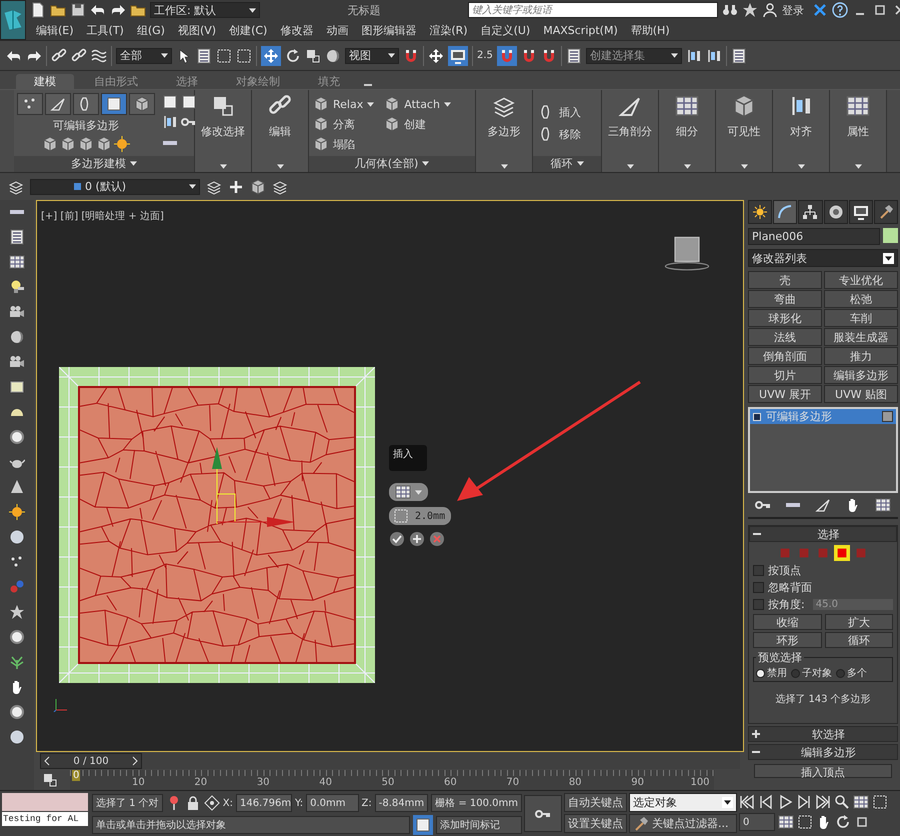 This screenshot has height=836, width=900. What do you see at coordinates (17, 537) in the screenshot?
I see `ball-icon` at bounding box center [17, 537].